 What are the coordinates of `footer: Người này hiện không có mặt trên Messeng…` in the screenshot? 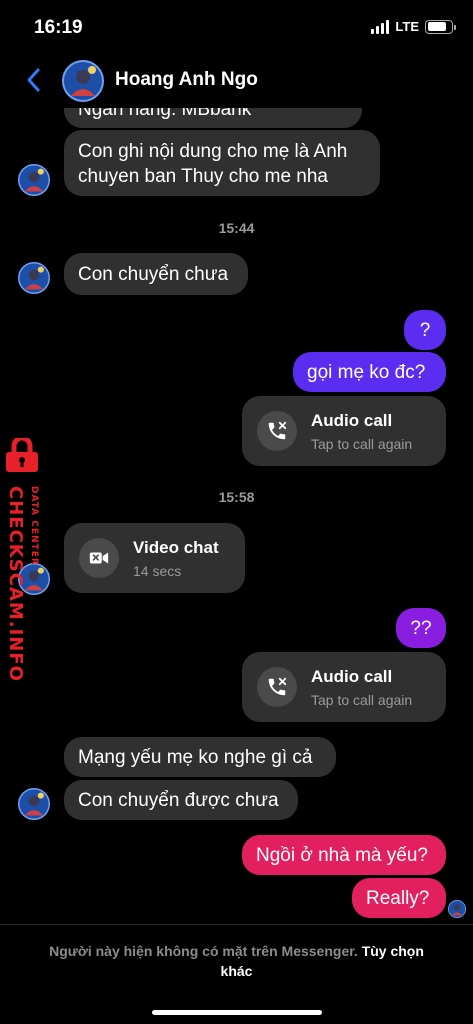 It's located at (236, 974).